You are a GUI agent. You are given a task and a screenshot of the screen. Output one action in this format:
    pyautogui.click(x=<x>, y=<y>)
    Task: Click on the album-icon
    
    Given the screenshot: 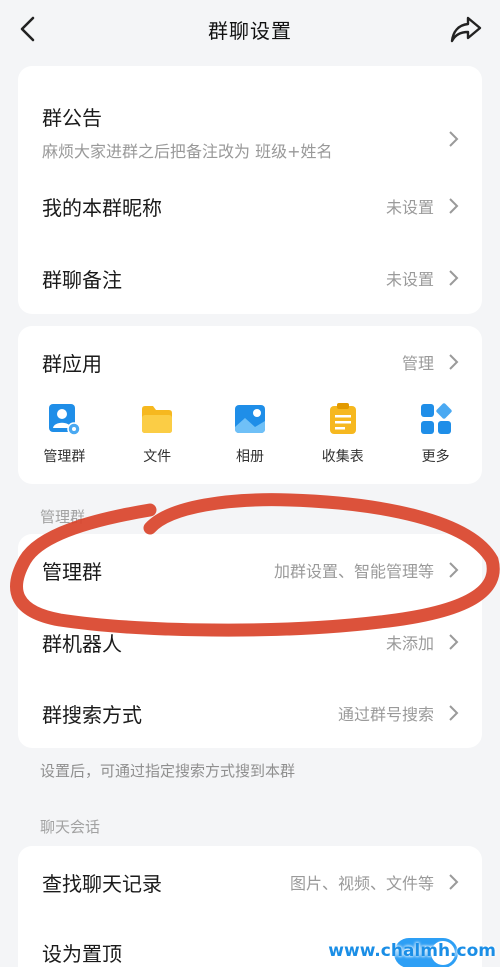 What is the action you would take?
    pyautogui.click(x=249, y=419)
    